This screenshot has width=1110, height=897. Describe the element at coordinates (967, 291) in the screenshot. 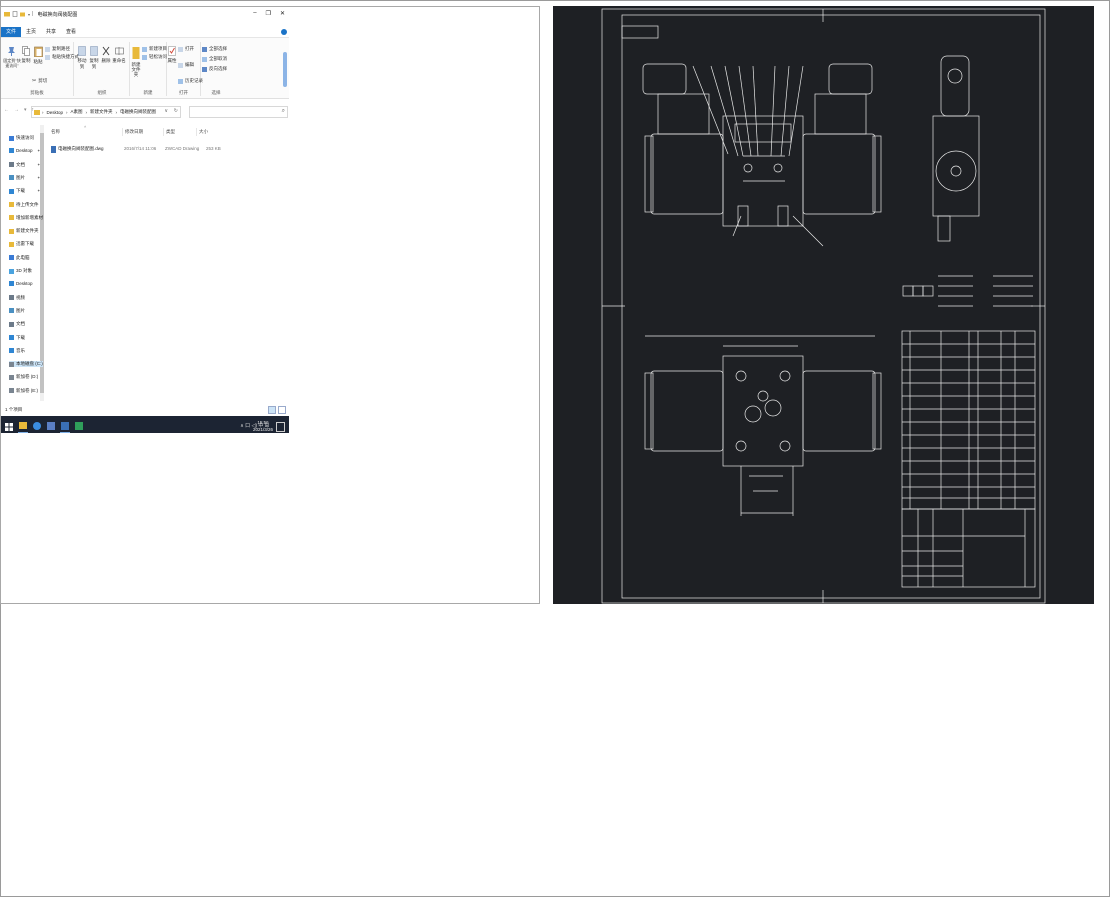

I see `symbol-and-notes` at that location.